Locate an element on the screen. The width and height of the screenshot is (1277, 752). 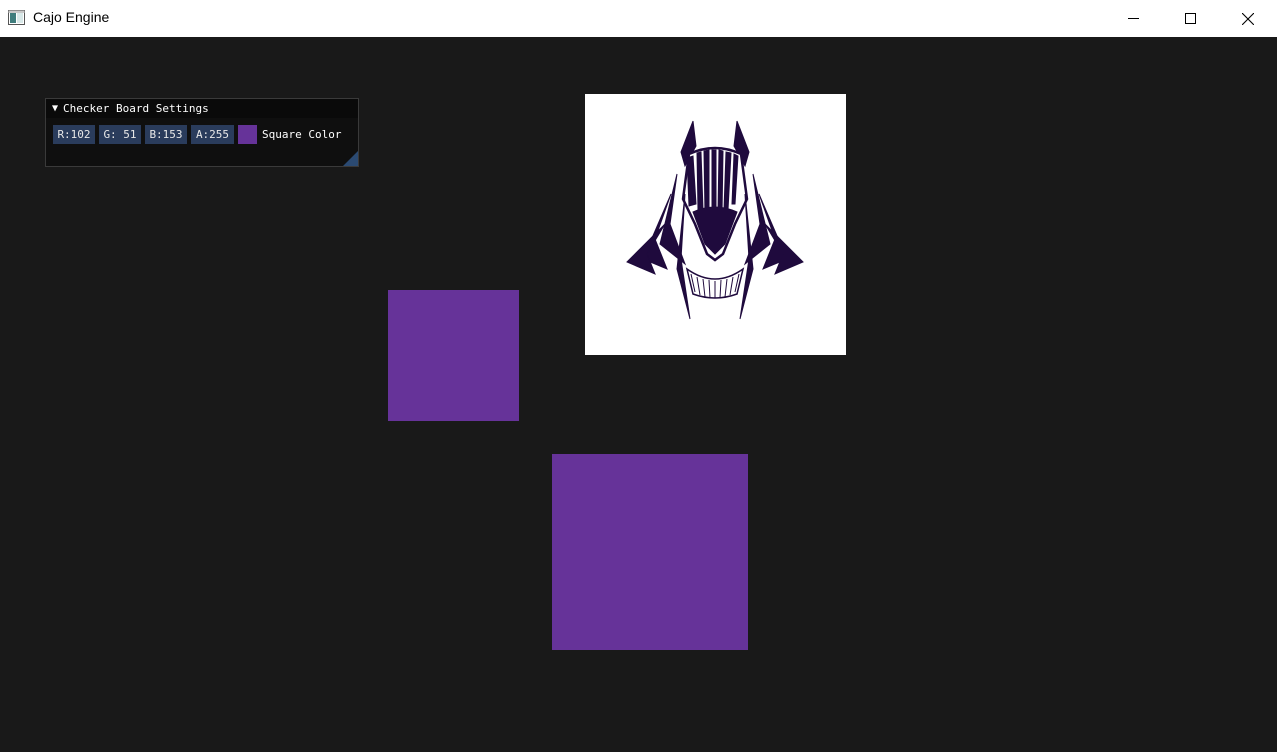
window-title: Cajo Engine is located at coordinates (71, 17).